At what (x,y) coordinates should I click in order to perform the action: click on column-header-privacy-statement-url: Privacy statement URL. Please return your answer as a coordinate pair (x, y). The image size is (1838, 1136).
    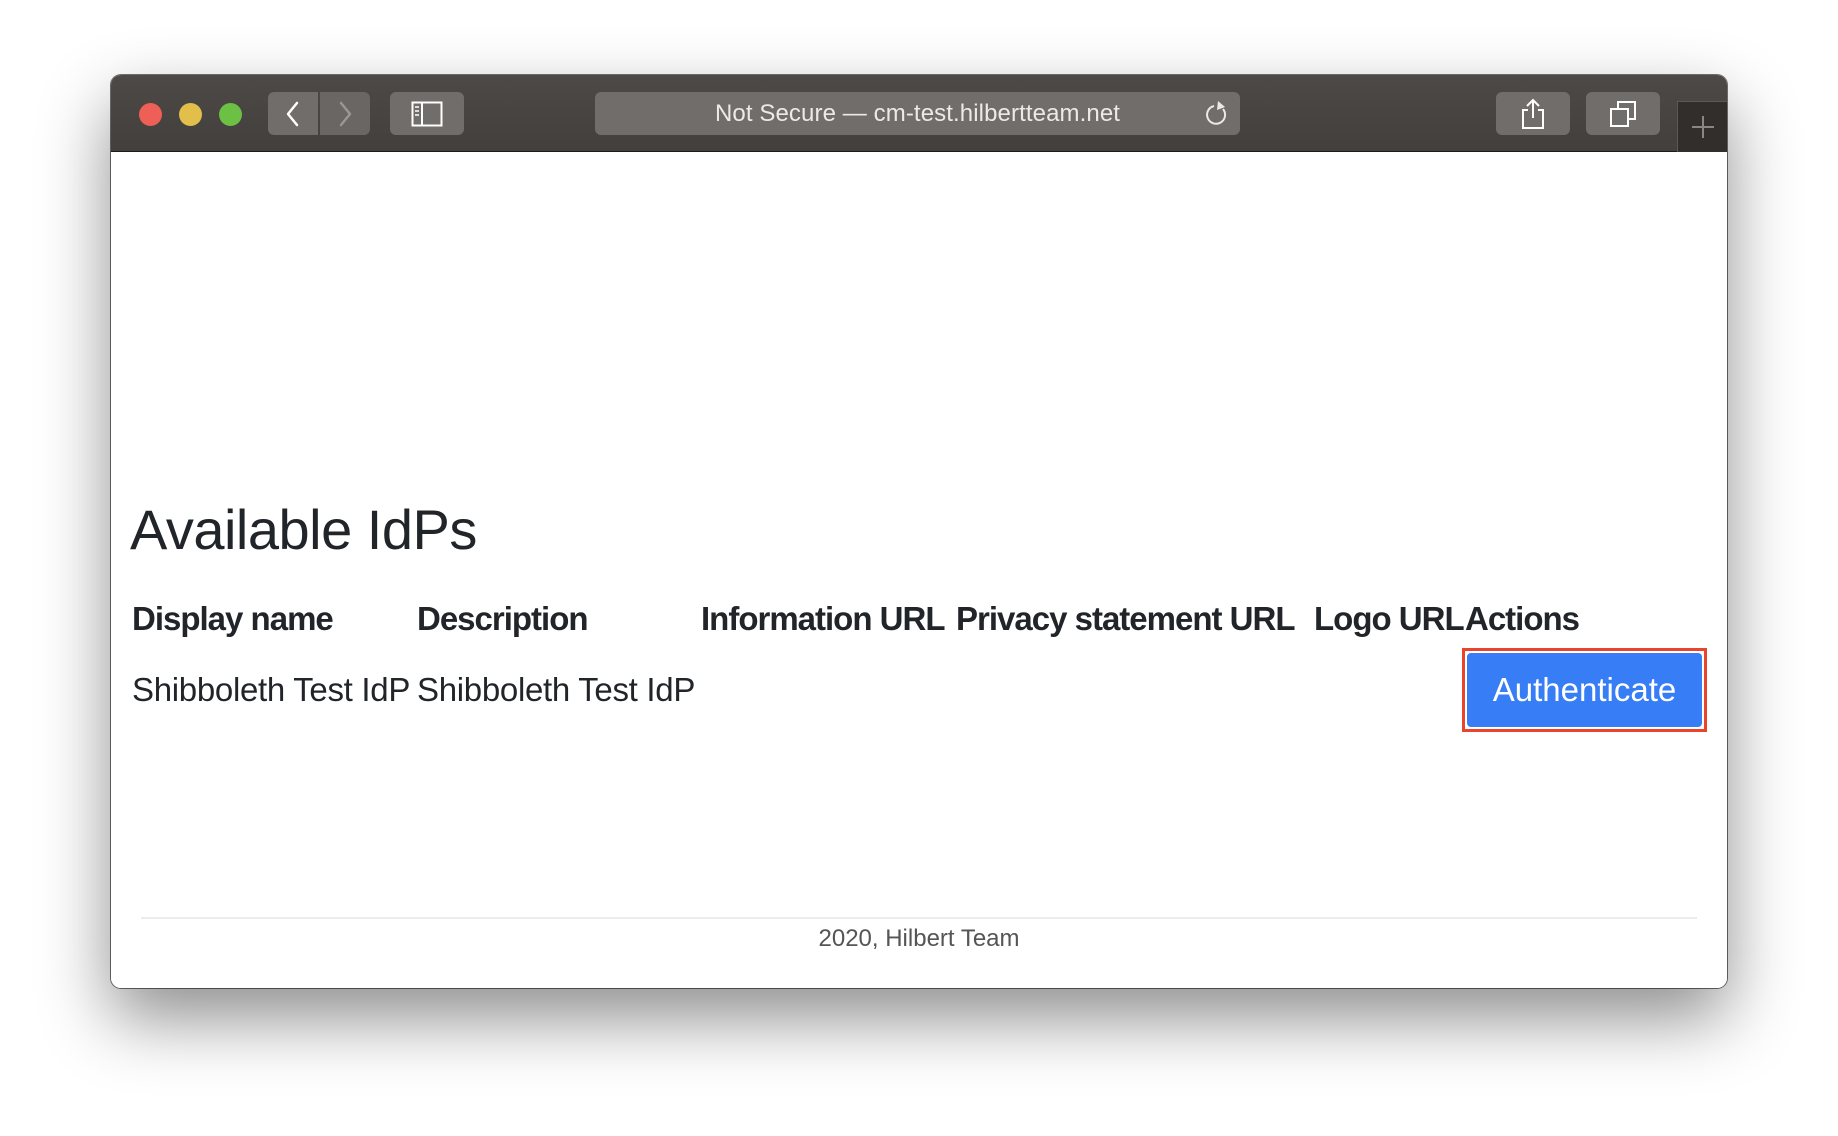
    Looking at the image, I should click on (1125, 618).